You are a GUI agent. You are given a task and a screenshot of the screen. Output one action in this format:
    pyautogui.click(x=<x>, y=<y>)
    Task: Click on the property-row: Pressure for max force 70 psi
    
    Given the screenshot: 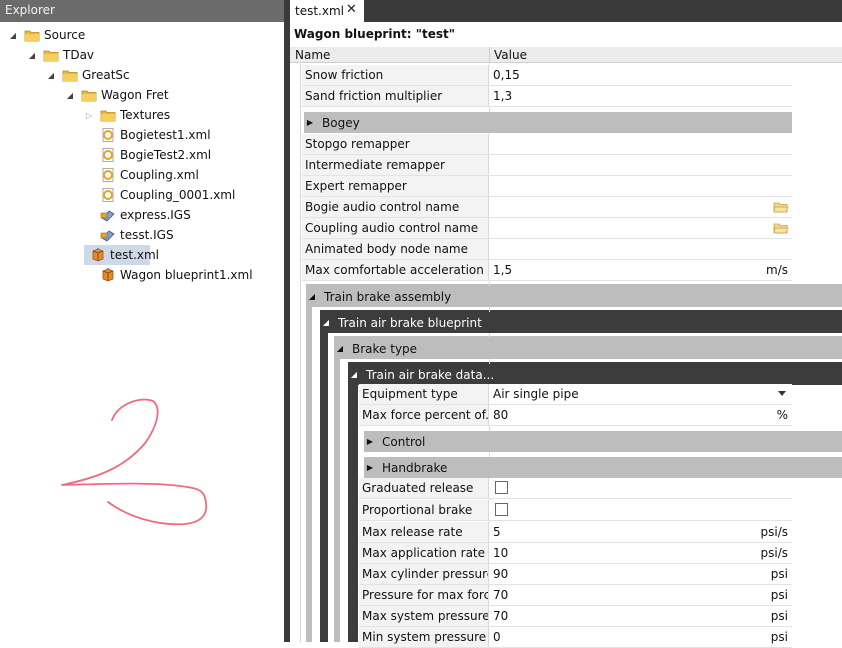 What is the action you would take?
    pyautogui.click(x=575, y=595)
    